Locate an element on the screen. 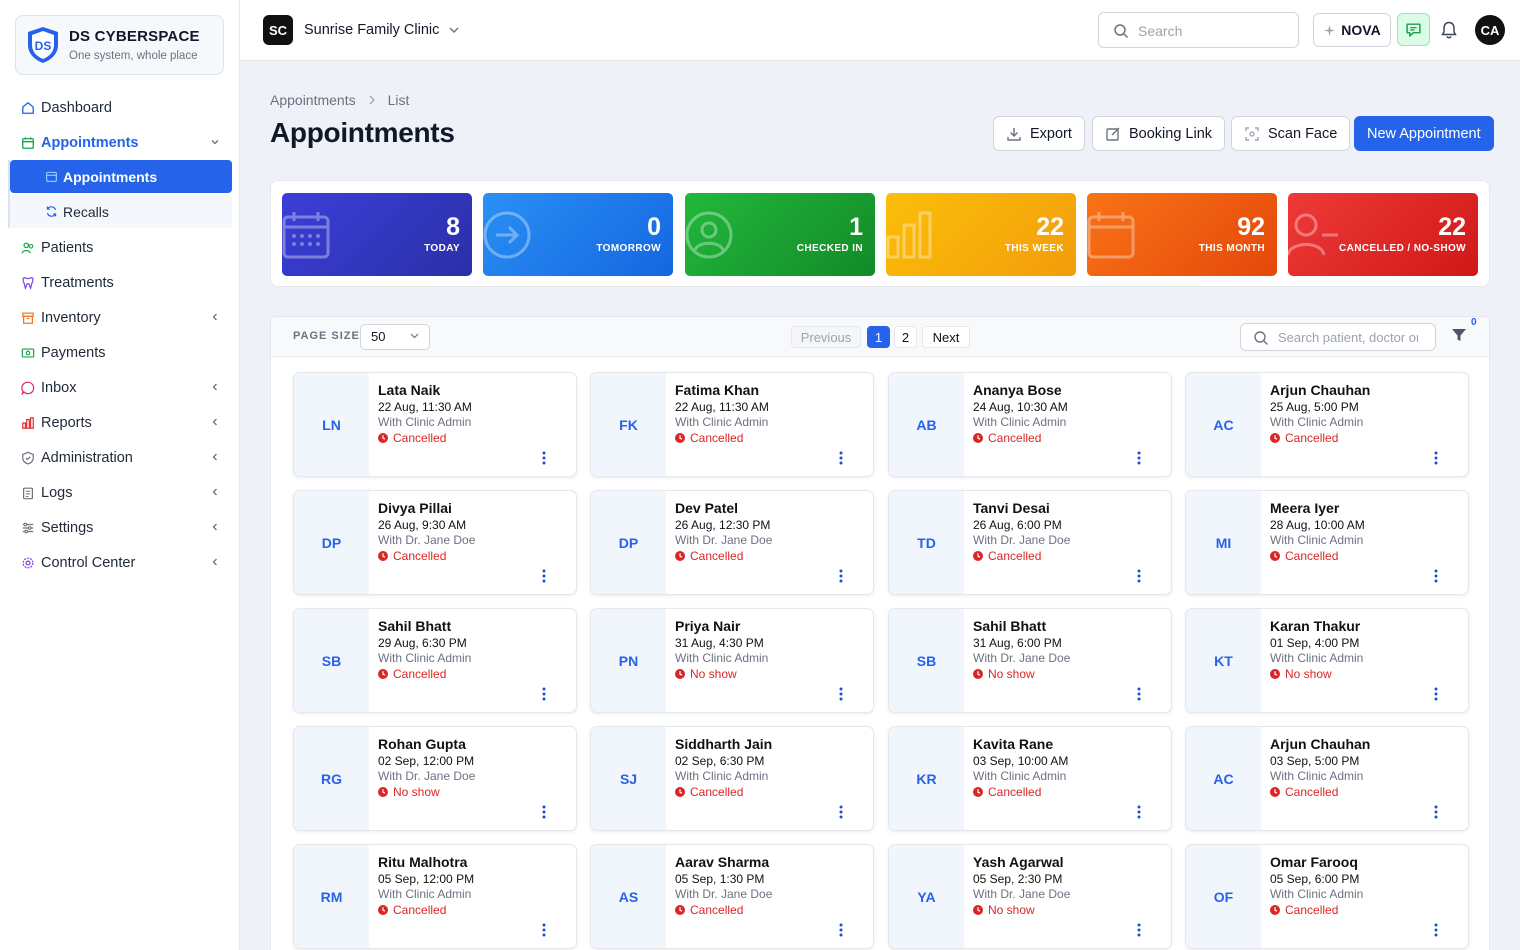  appointment-provider: With Clinic Admin is located at coordinates (722, 658).